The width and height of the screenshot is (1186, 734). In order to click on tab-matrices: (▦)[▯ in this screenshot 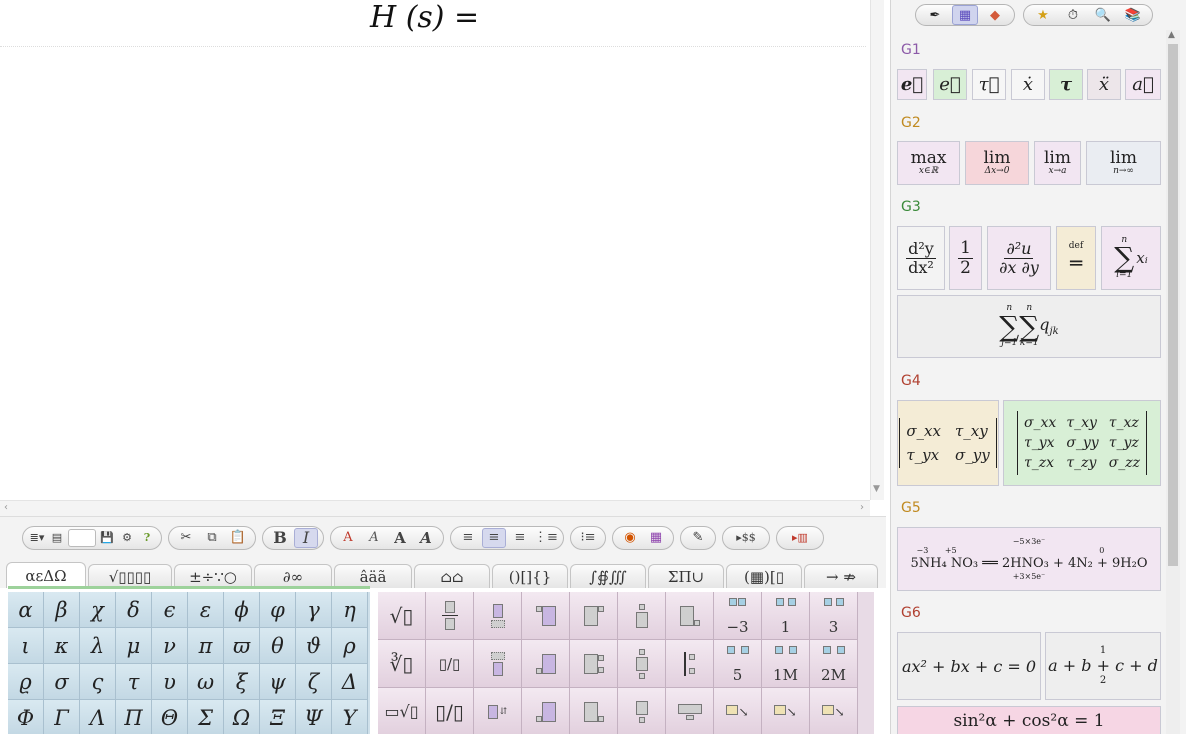, I will do `click(764, 576)`.